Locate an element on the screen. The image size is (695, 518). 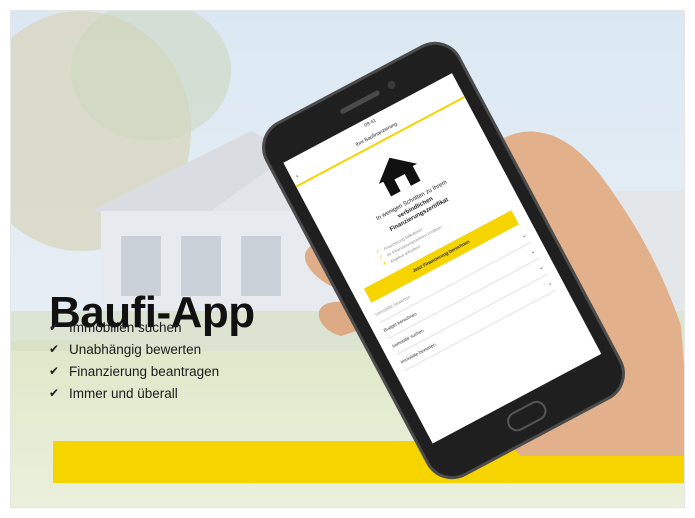
benefit-label: Unabhängig bewerten is located at coordinates (135, 349).